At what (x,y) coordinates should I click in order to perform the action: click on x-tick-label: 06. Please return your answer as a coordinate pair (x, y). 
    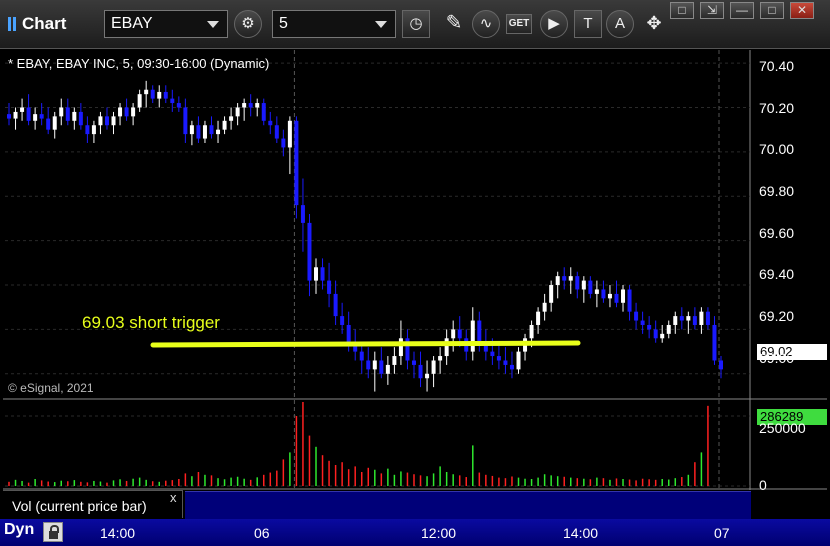
    Looking at the image, I should click on (262, 533).